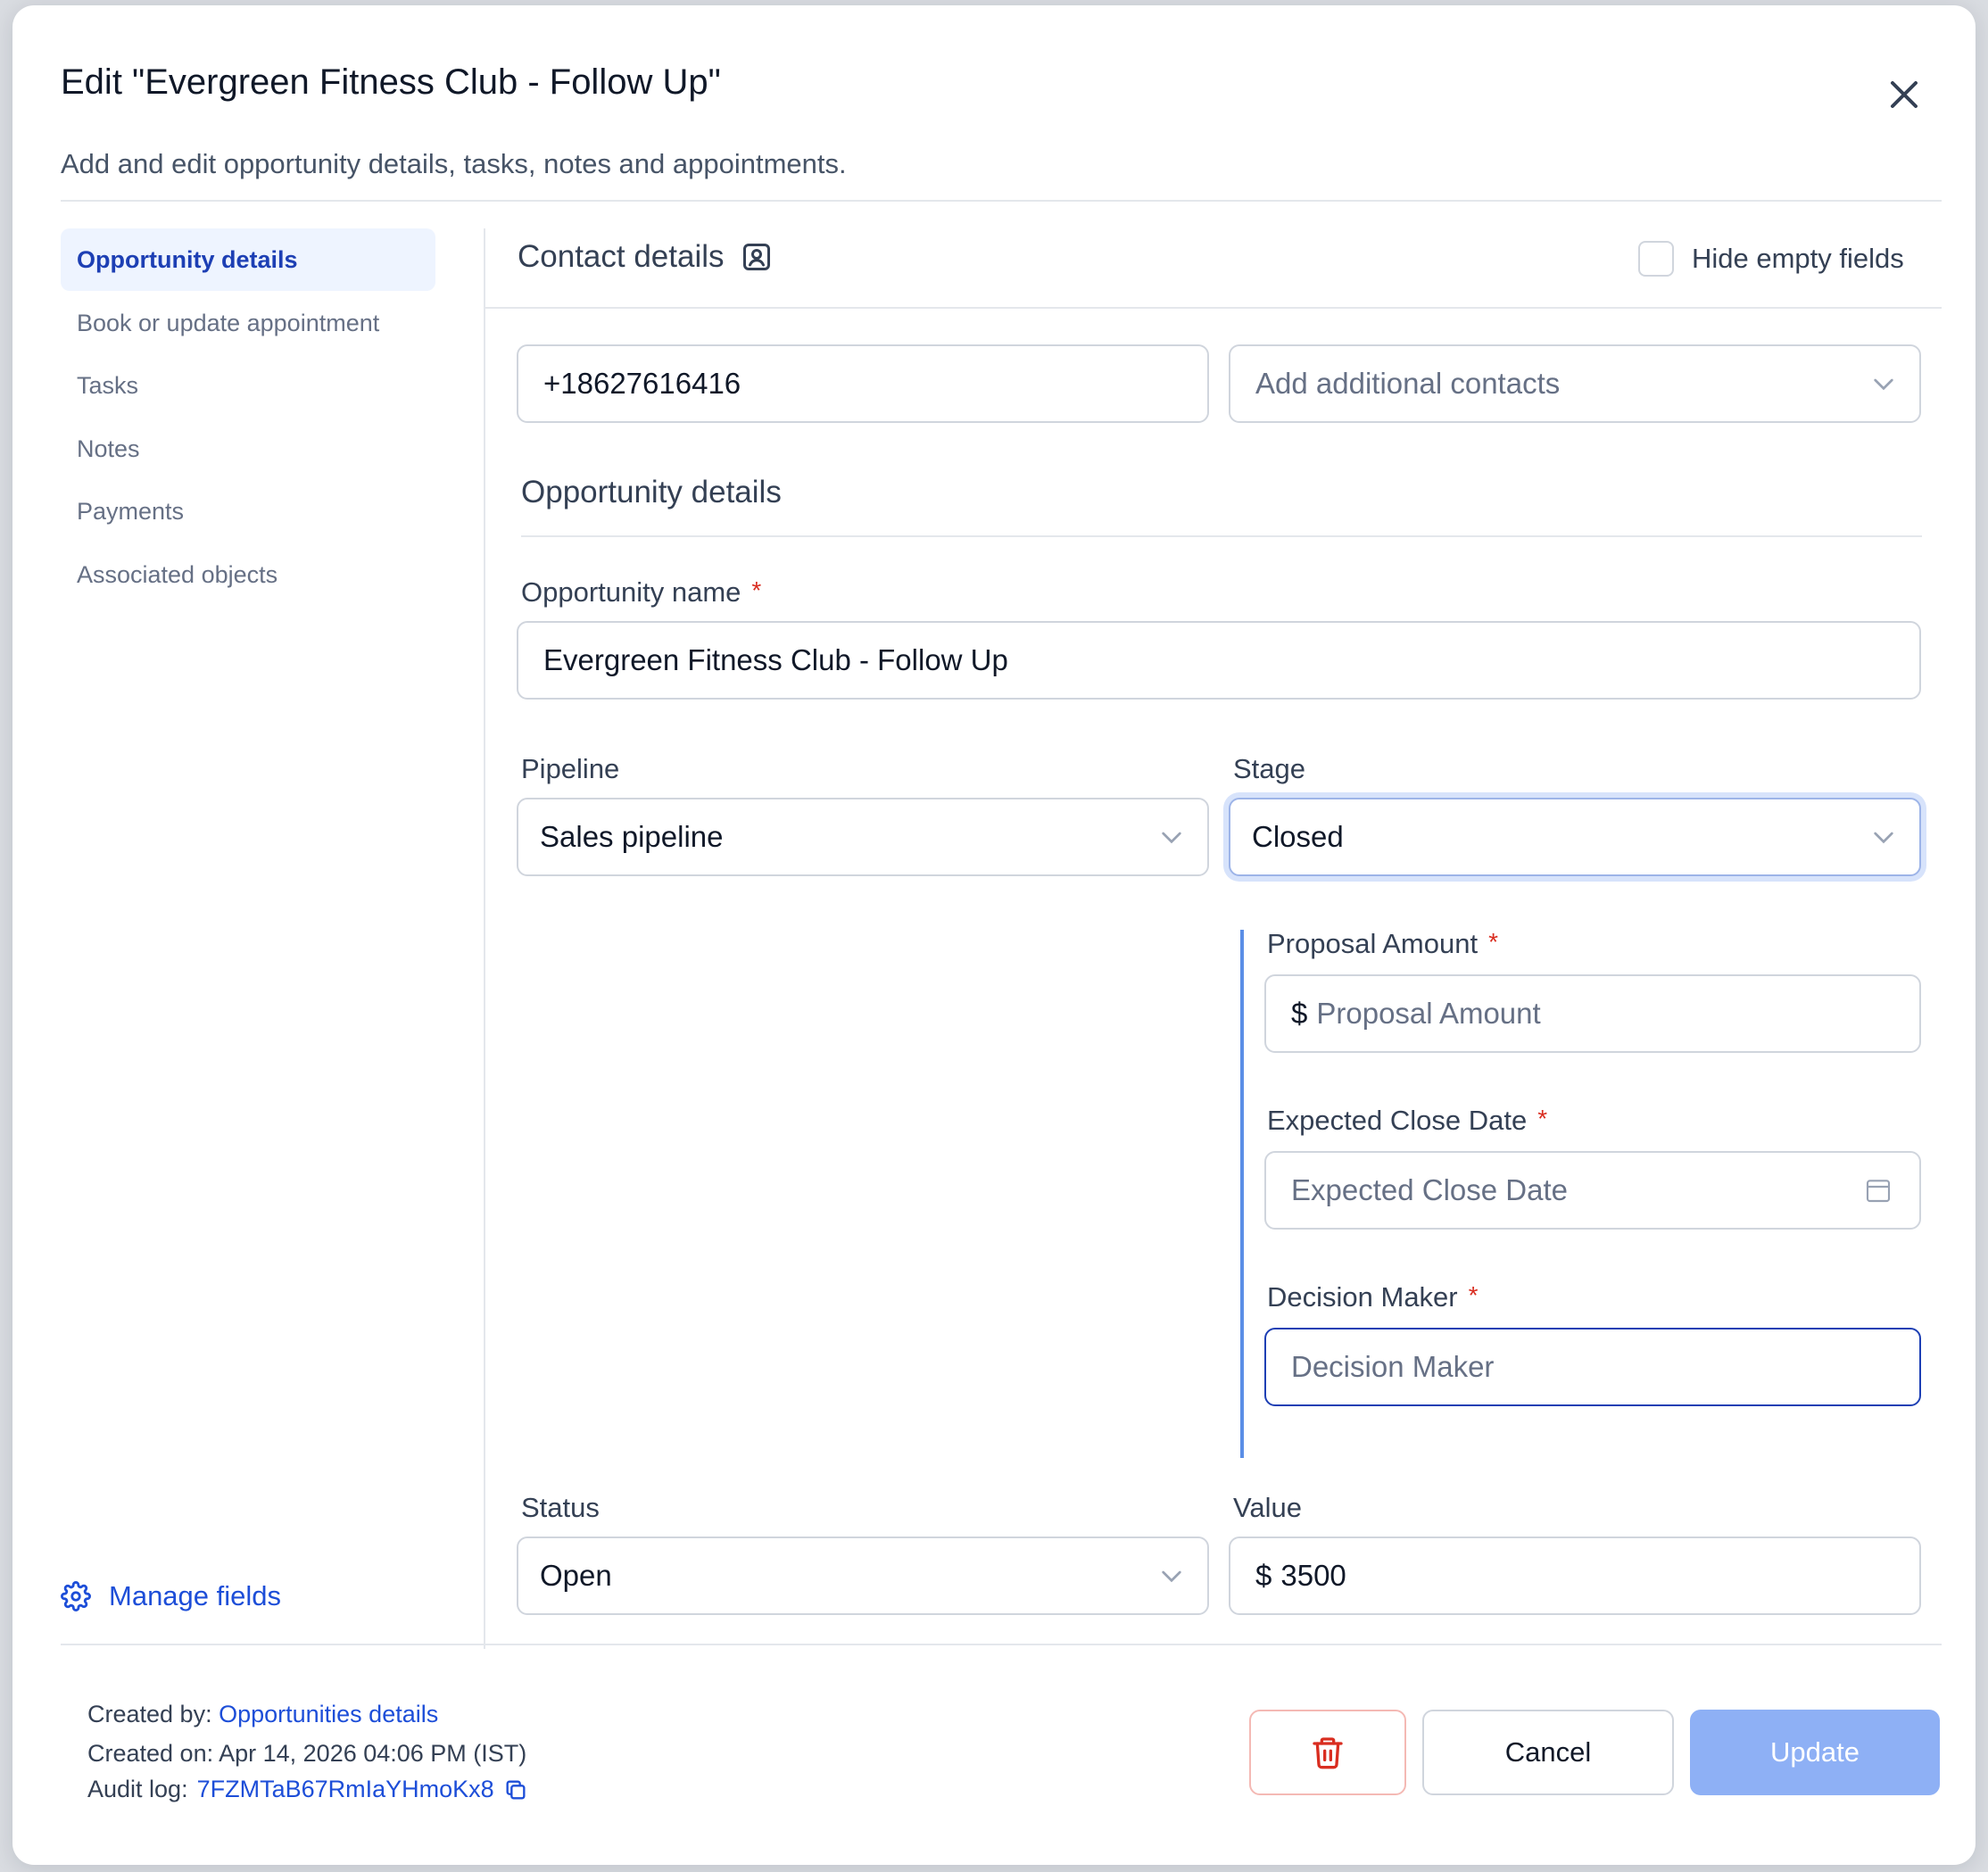  I want to click on sidebar-item-associated-objects: Associated objects, so click(248, 574).